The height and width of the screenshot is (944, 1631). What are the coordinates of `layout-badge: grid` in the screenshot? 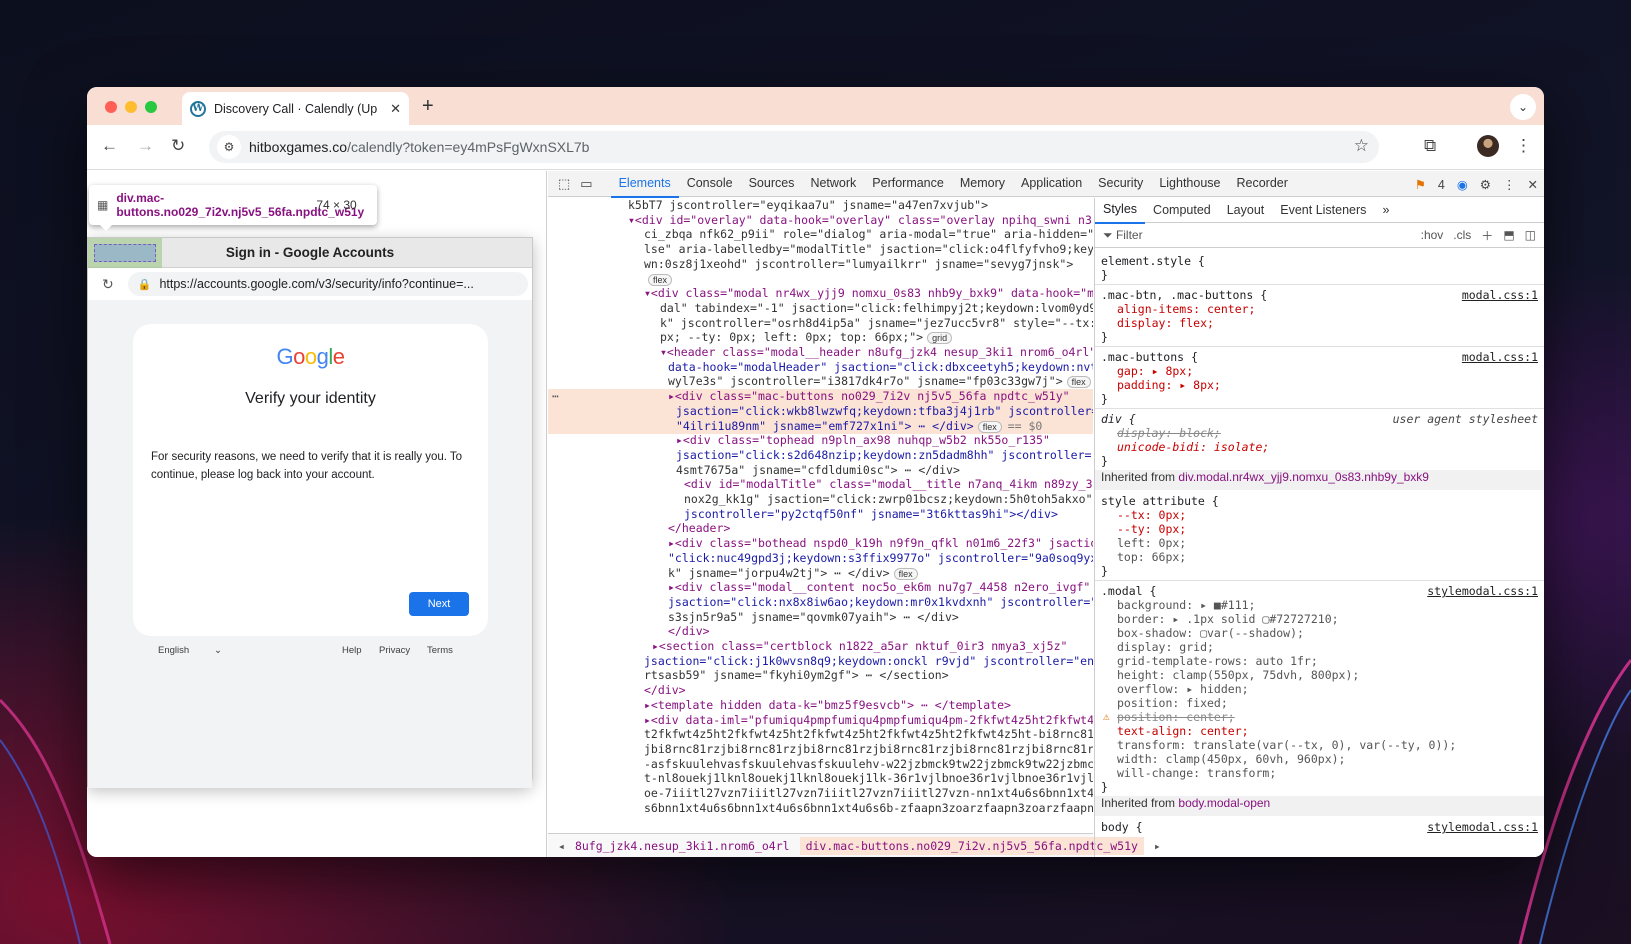 It's located at (940, 338).